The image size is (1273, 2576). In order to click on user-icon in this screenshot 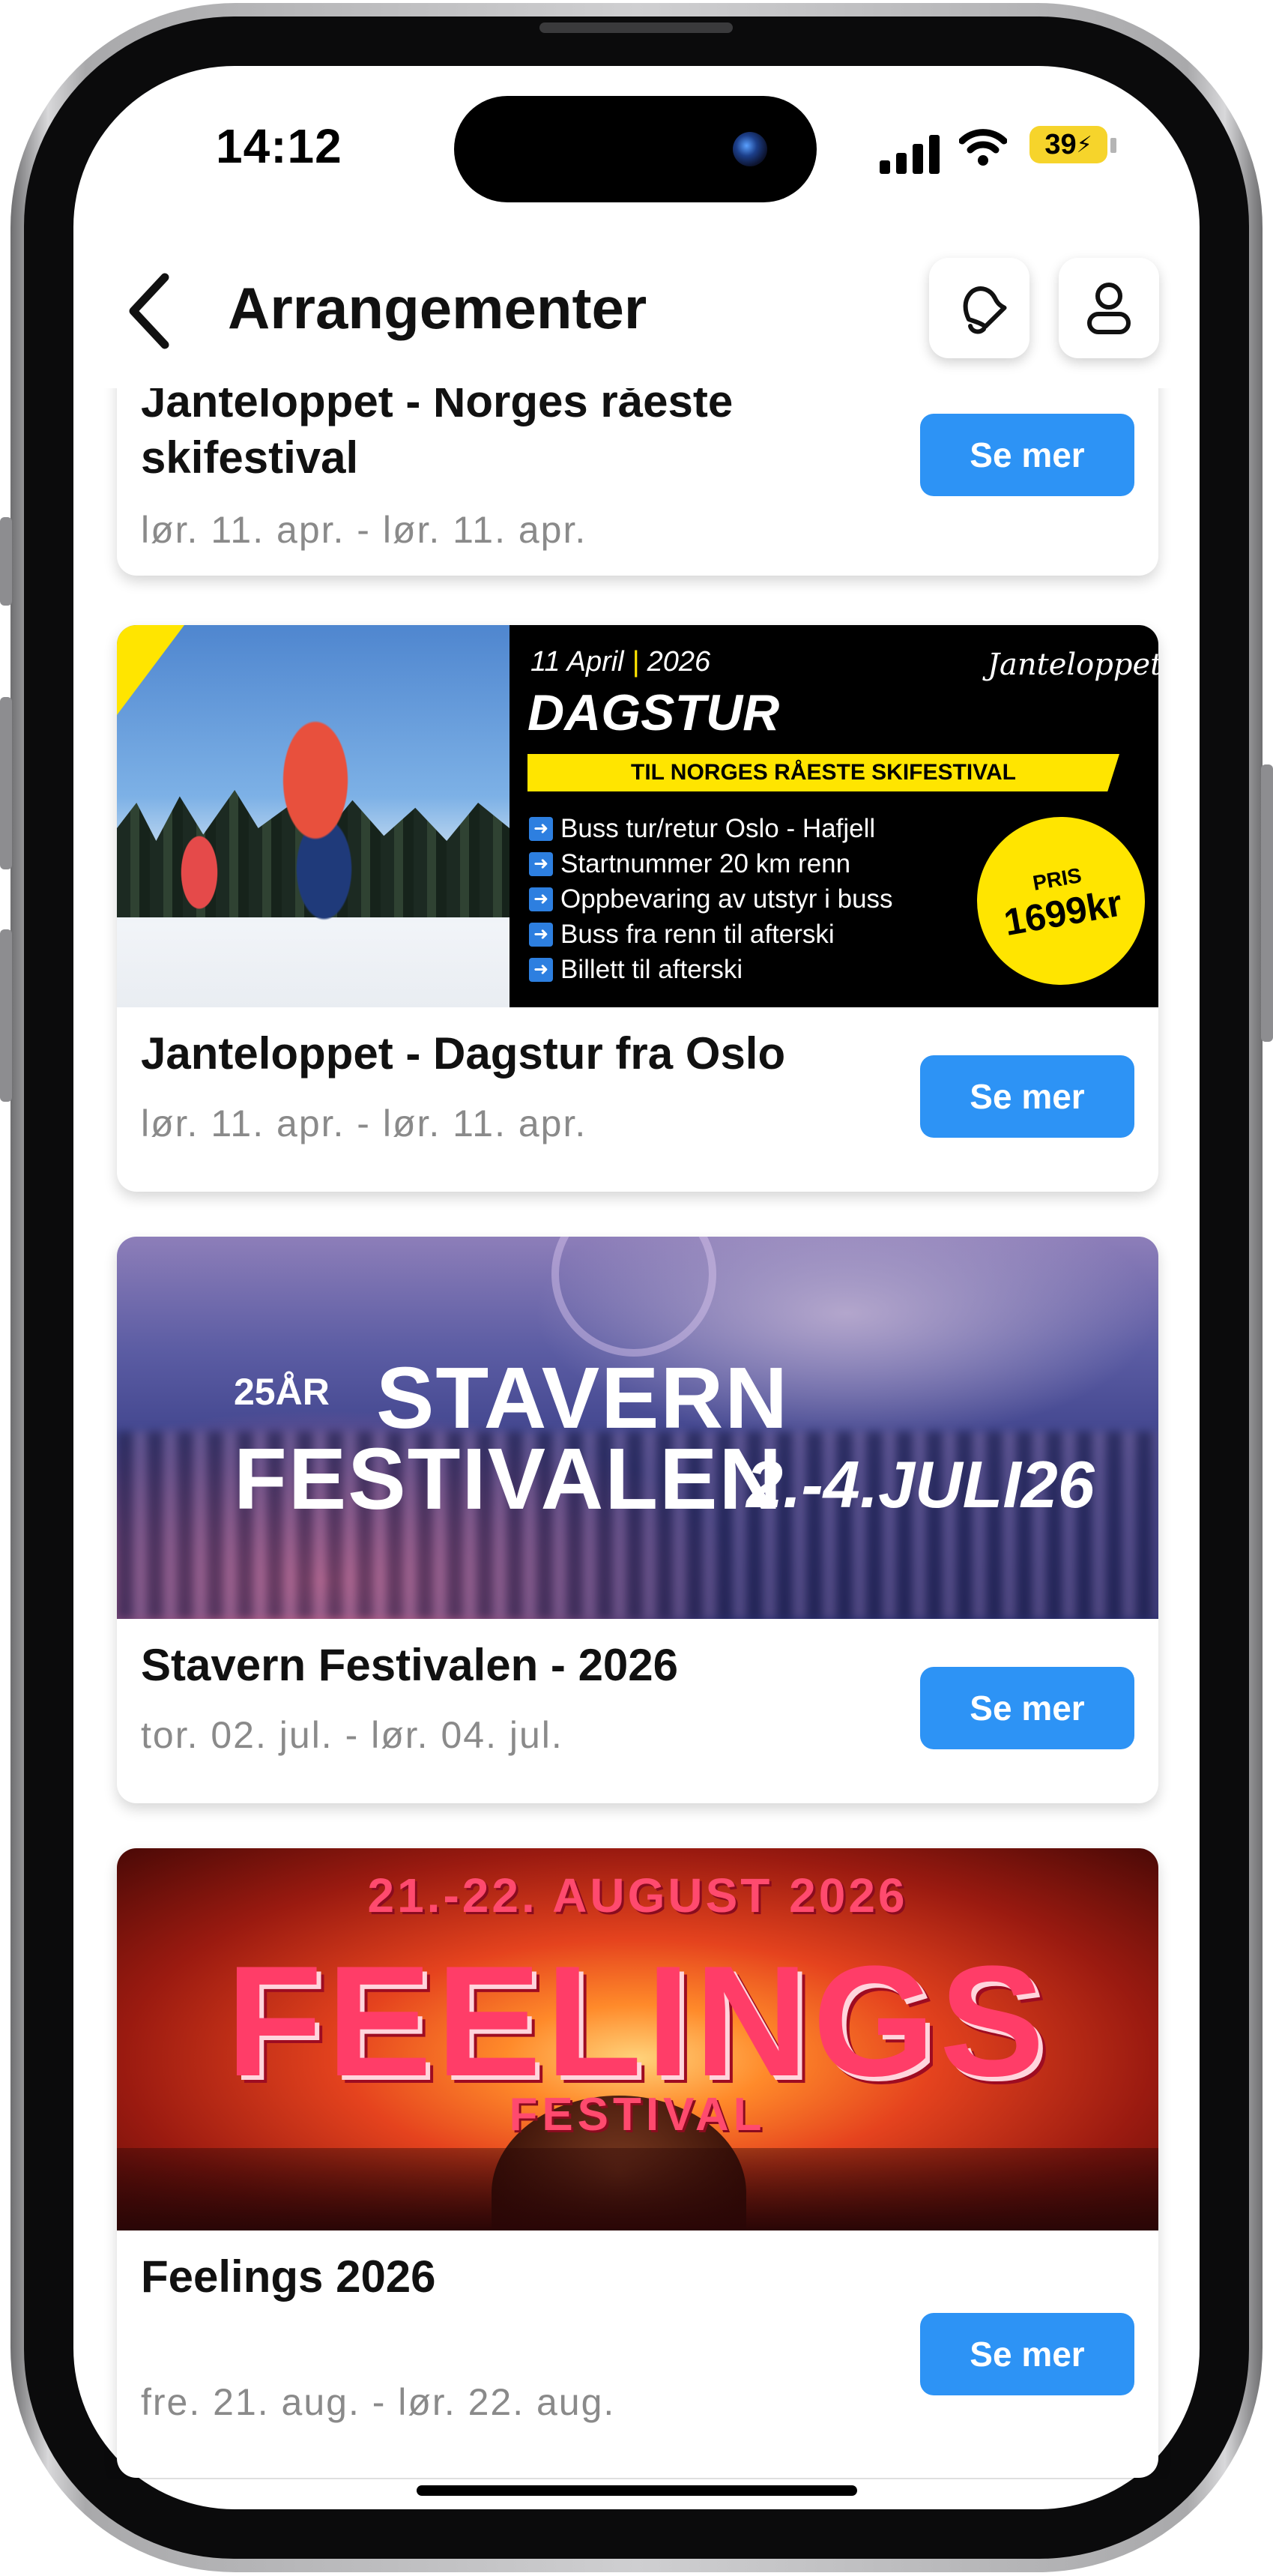, I will do `click(1109, 308)`.